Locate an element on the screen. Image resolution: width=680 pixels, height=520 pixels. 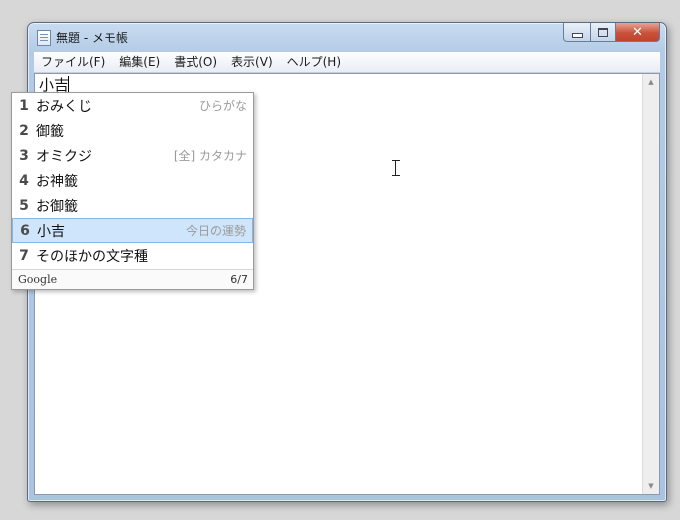
window-title: 無題 - メモ帳 is located at coordinates (92, 38).